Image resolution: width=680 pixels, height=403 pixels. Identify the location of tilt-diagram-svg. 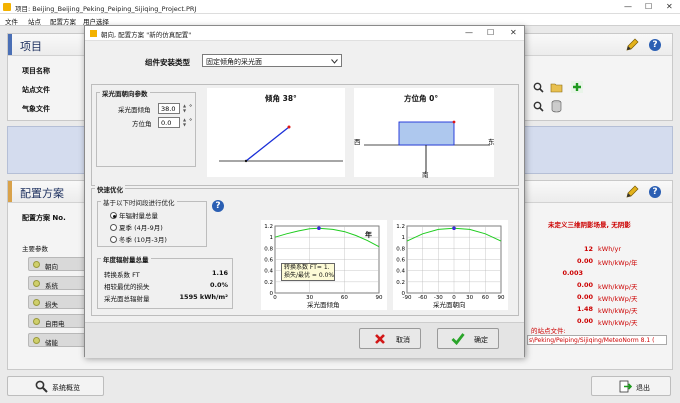
(281, 144).